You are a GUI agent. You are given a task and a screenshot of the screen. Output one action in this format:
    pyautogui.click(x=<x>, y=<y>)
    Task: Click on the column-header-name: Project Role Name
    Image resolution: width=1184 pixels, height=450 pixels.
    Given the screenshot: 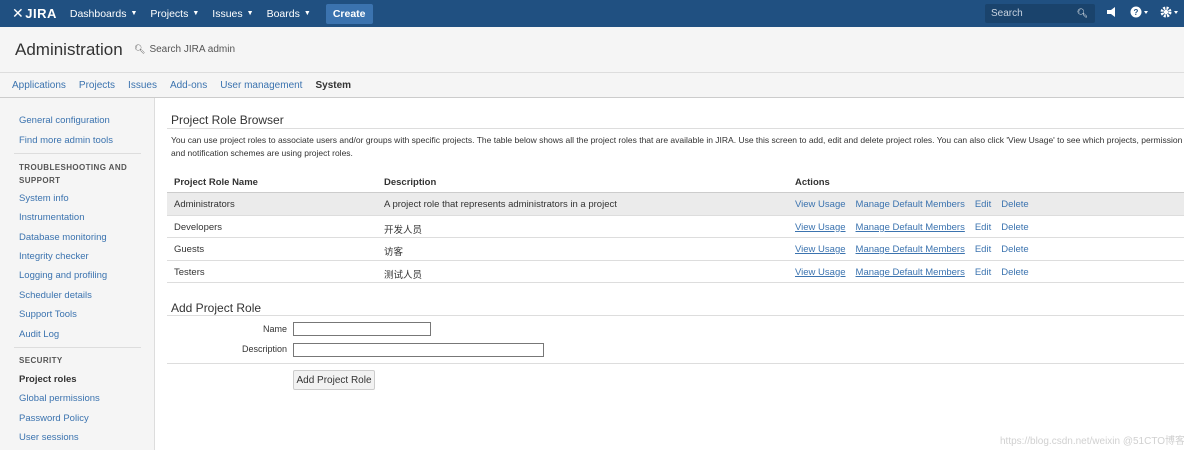 What is the action you would take?
    pyautogui.click(x=216, y=182)
    